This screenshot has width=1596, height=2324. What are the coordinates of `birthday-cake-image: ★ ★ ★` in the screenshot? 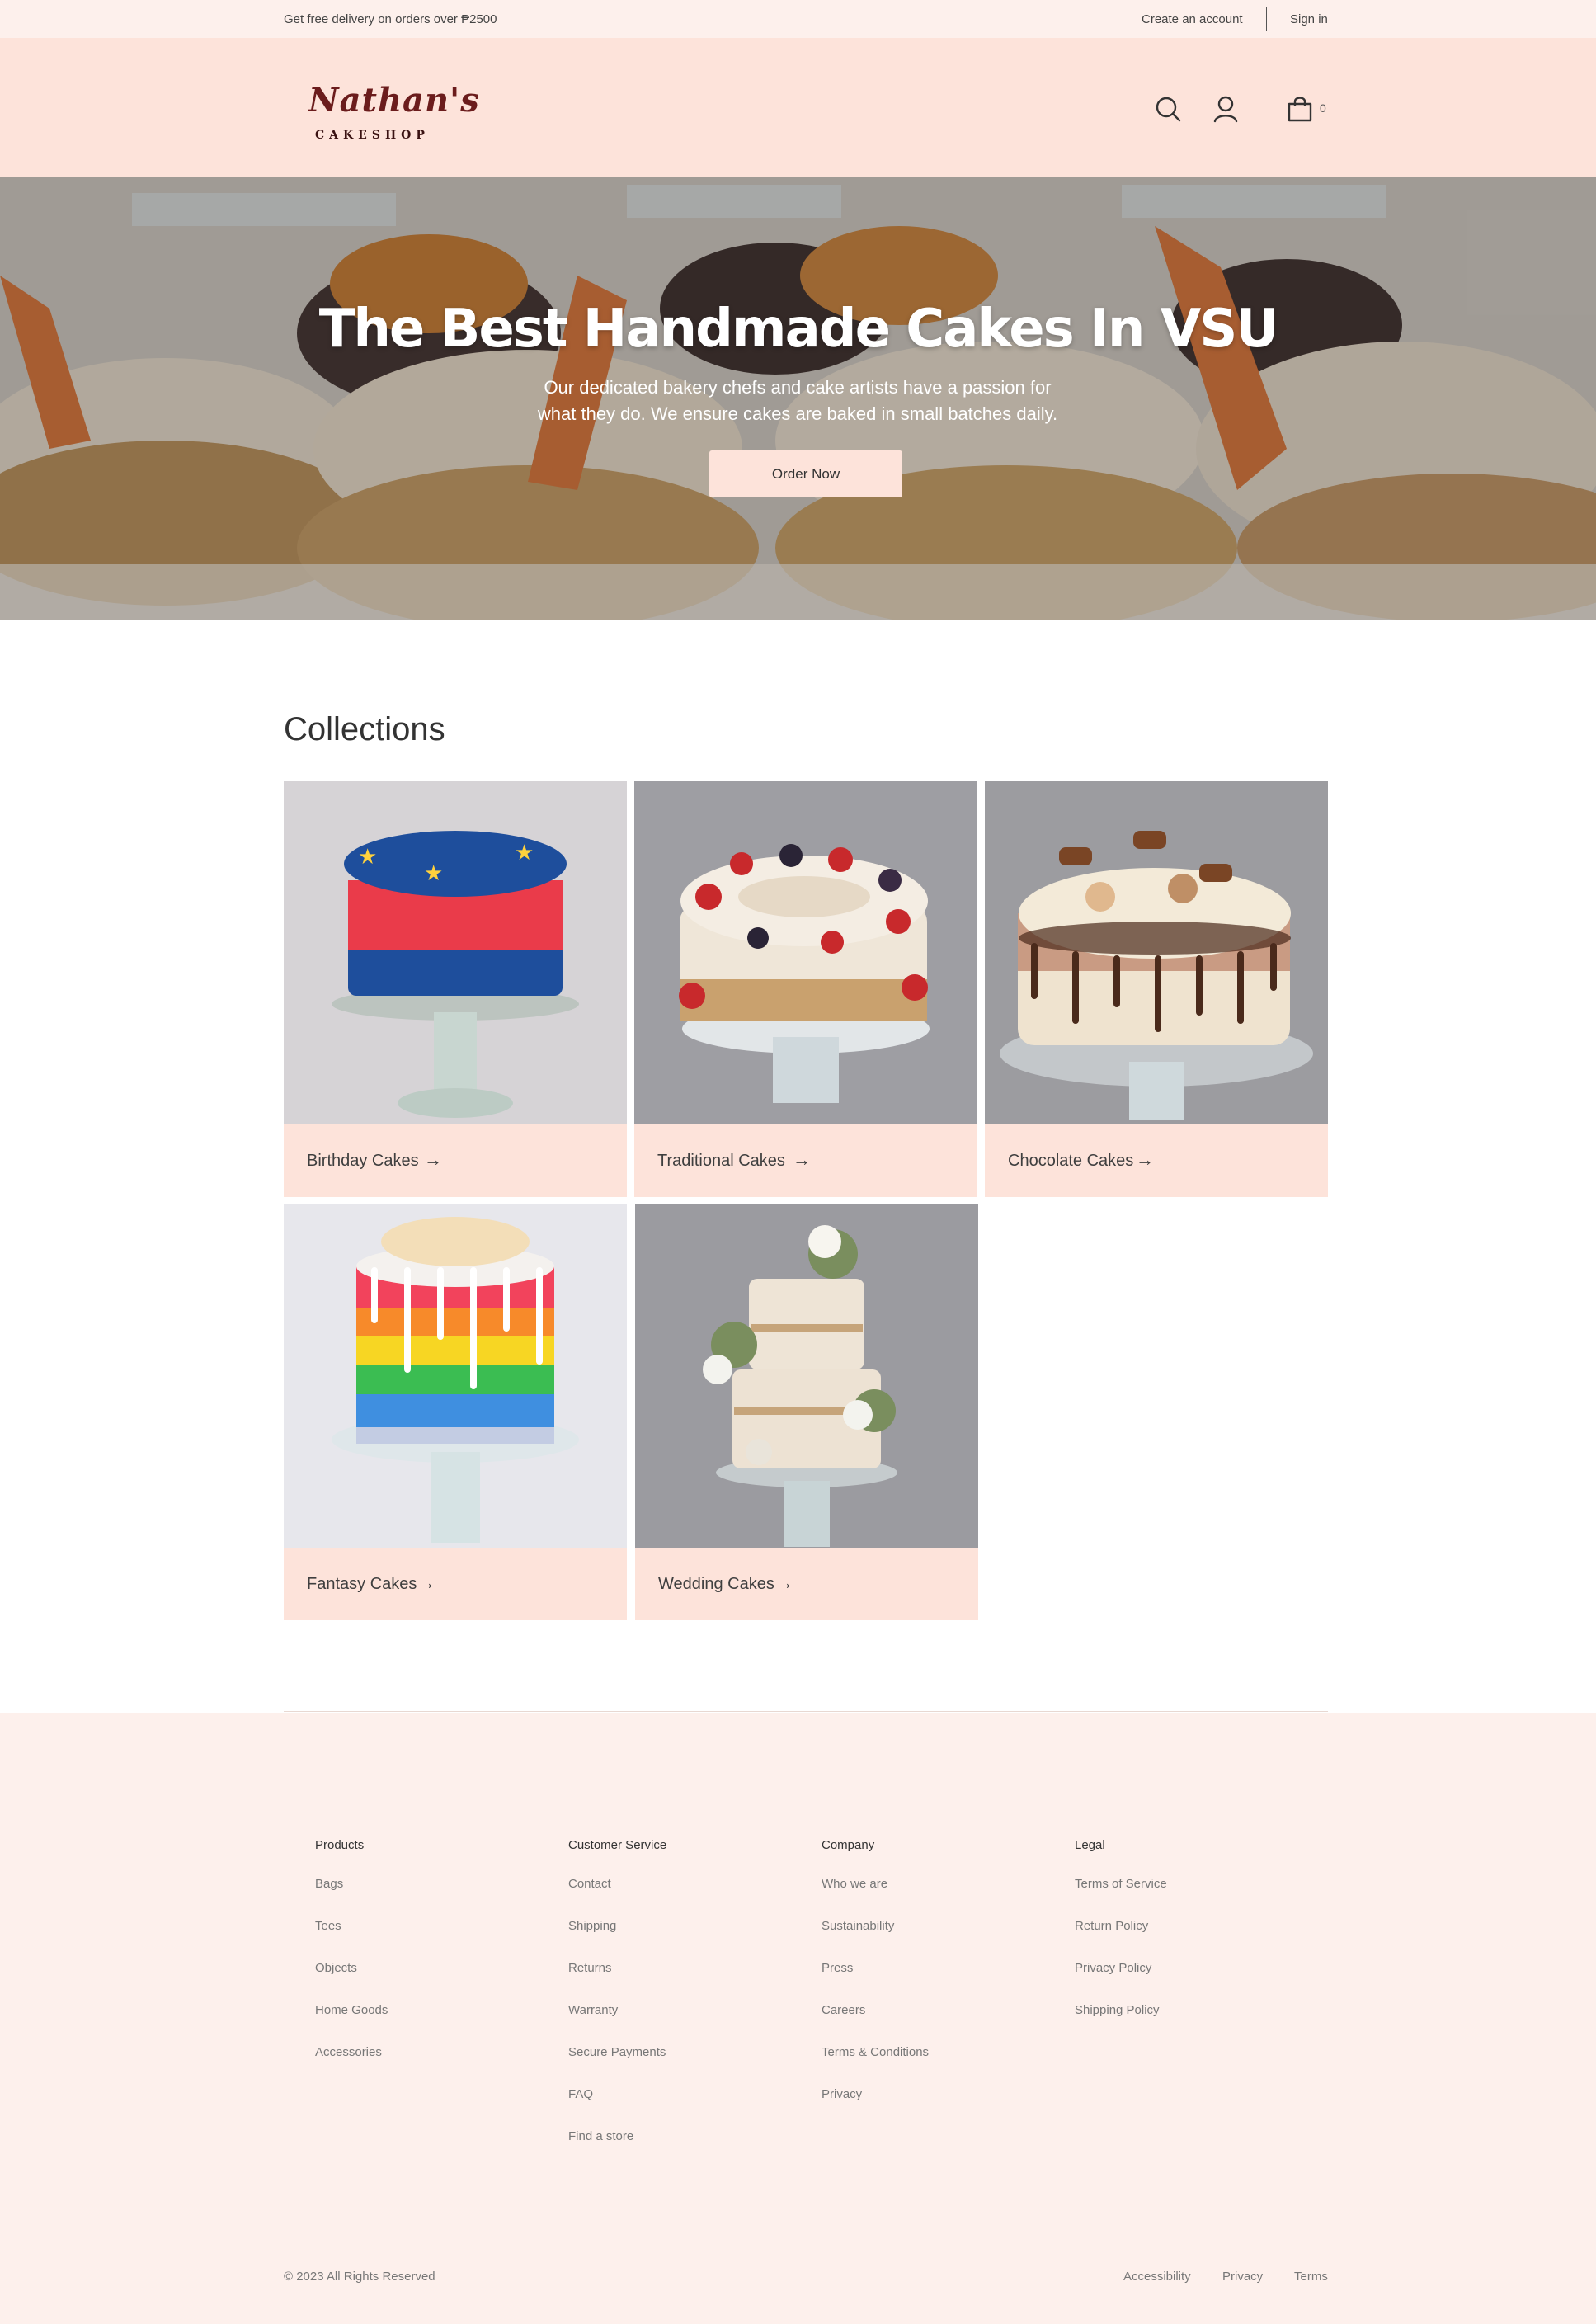 It's located at (455, 952).